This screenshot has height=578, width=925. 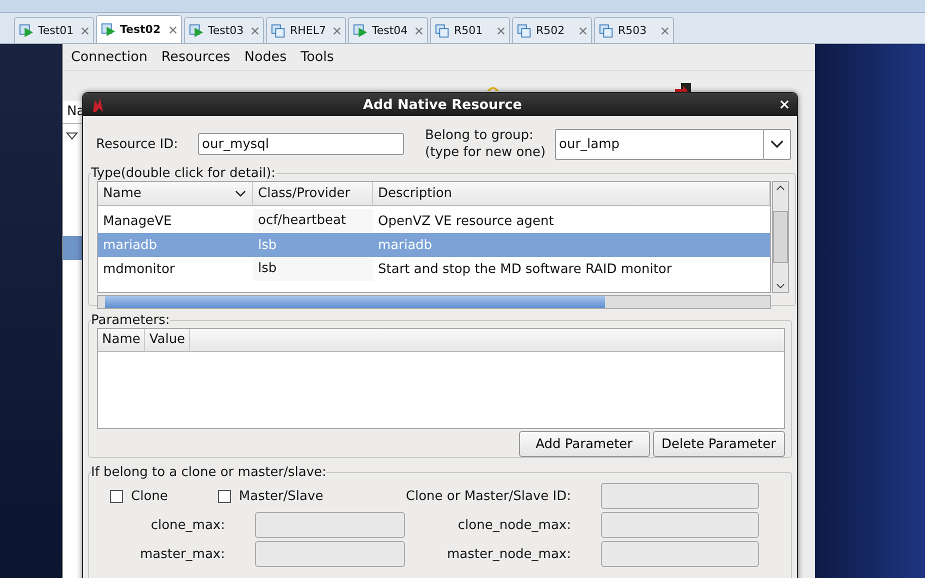 I want to click on field-label: clone_max:, so click(x=188, y=525).